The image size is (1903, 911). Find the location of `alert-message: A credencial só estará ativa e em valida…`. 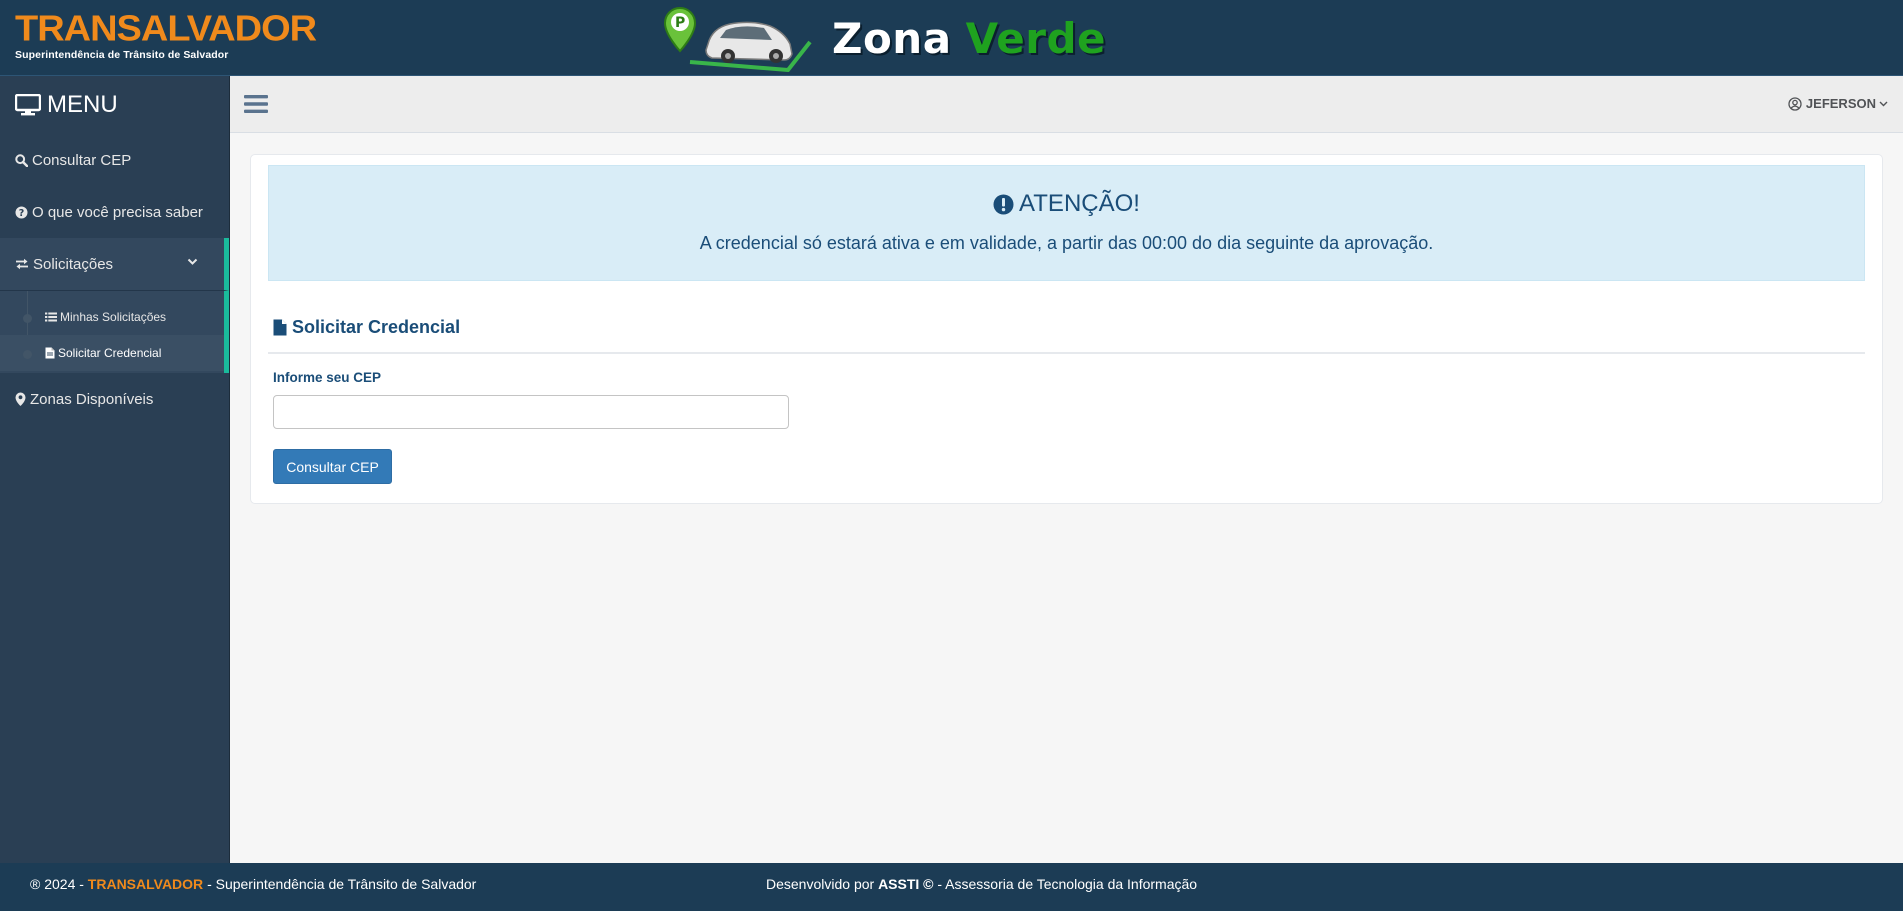

alert-message: A credencial só estará ativa e em valida… is located at coordinates (1066, 243).